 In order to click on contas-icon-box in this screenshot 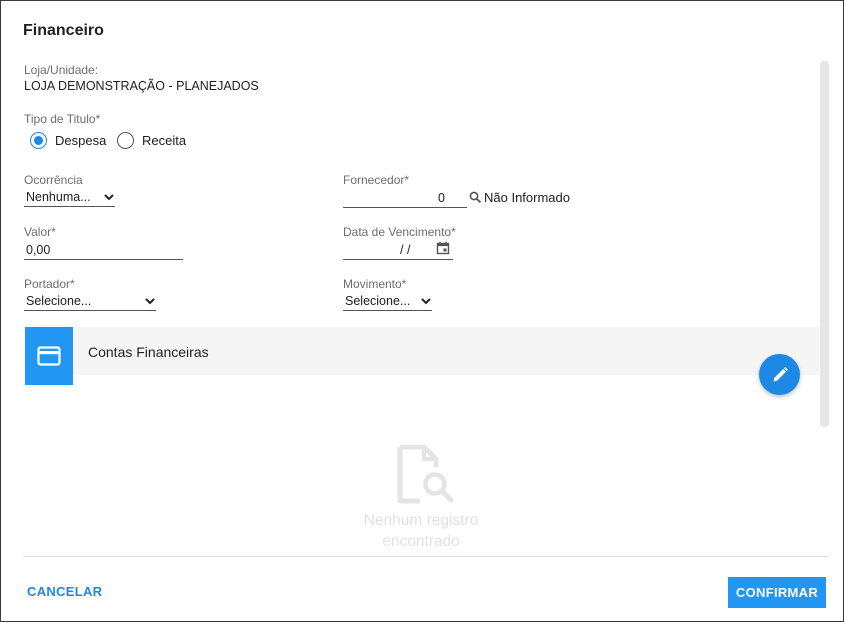, I will do `click(49, 356)`.